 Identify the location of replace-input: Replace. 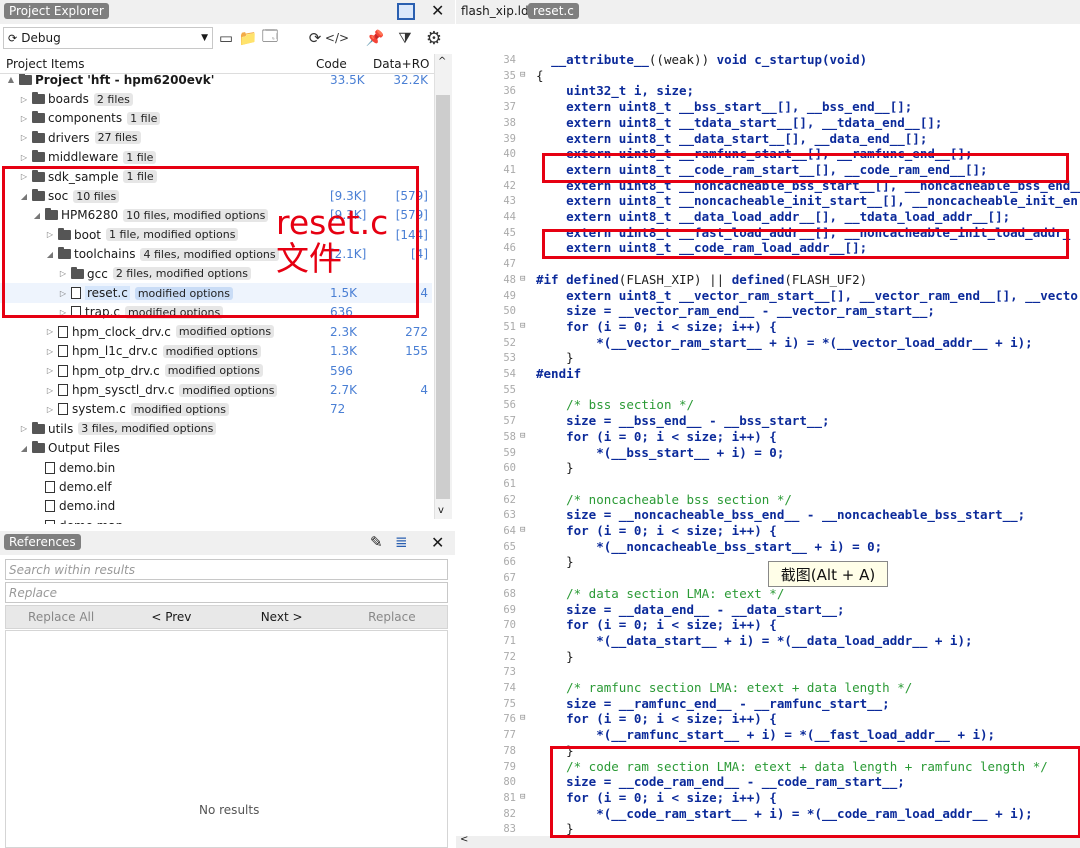
(226, 592).